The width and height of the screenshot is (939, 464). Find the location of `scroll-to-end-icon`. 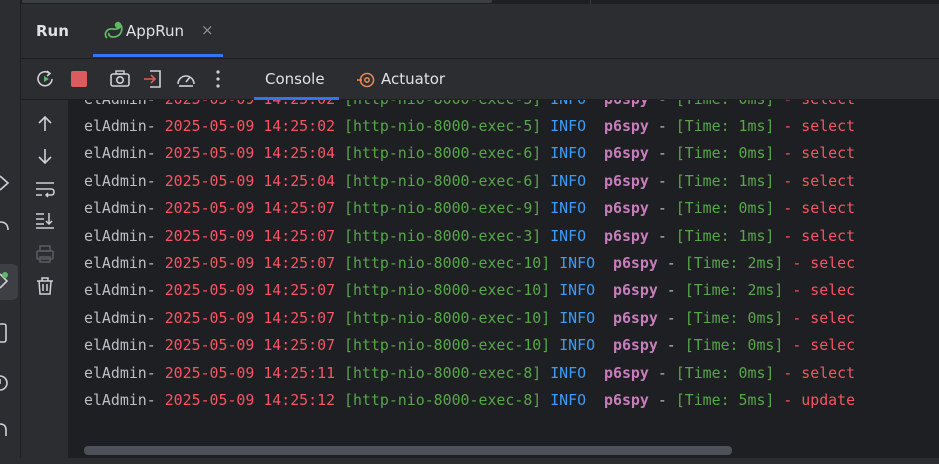

scroll-to-end-icon is located at coordinates (45, 220).